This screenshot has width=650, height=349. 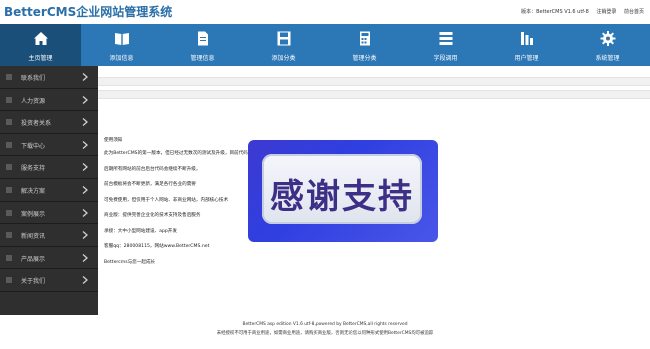 What do you see at coordinates (607, 58) in the screenshot?
I see `nav-label: 系统管理` at bounding box center [607, 58].